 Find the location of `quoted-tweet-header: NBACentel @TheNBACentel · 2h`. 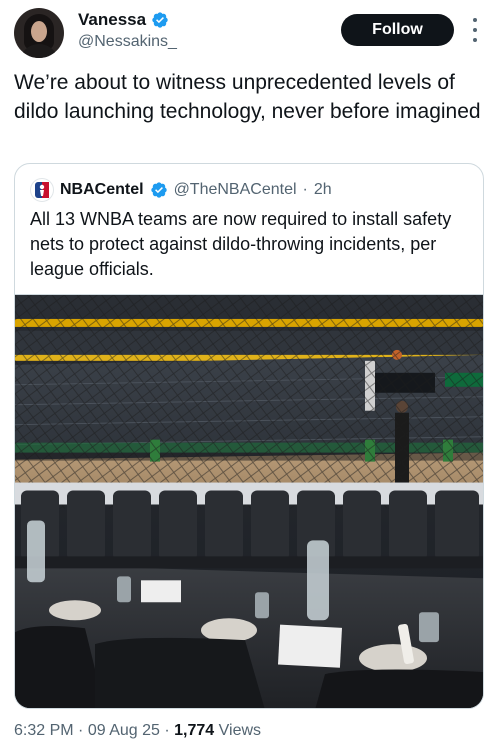

quoted-tweet-header: NBACentel @TheNBACentel · 2h is located at coordinates (181, 190).